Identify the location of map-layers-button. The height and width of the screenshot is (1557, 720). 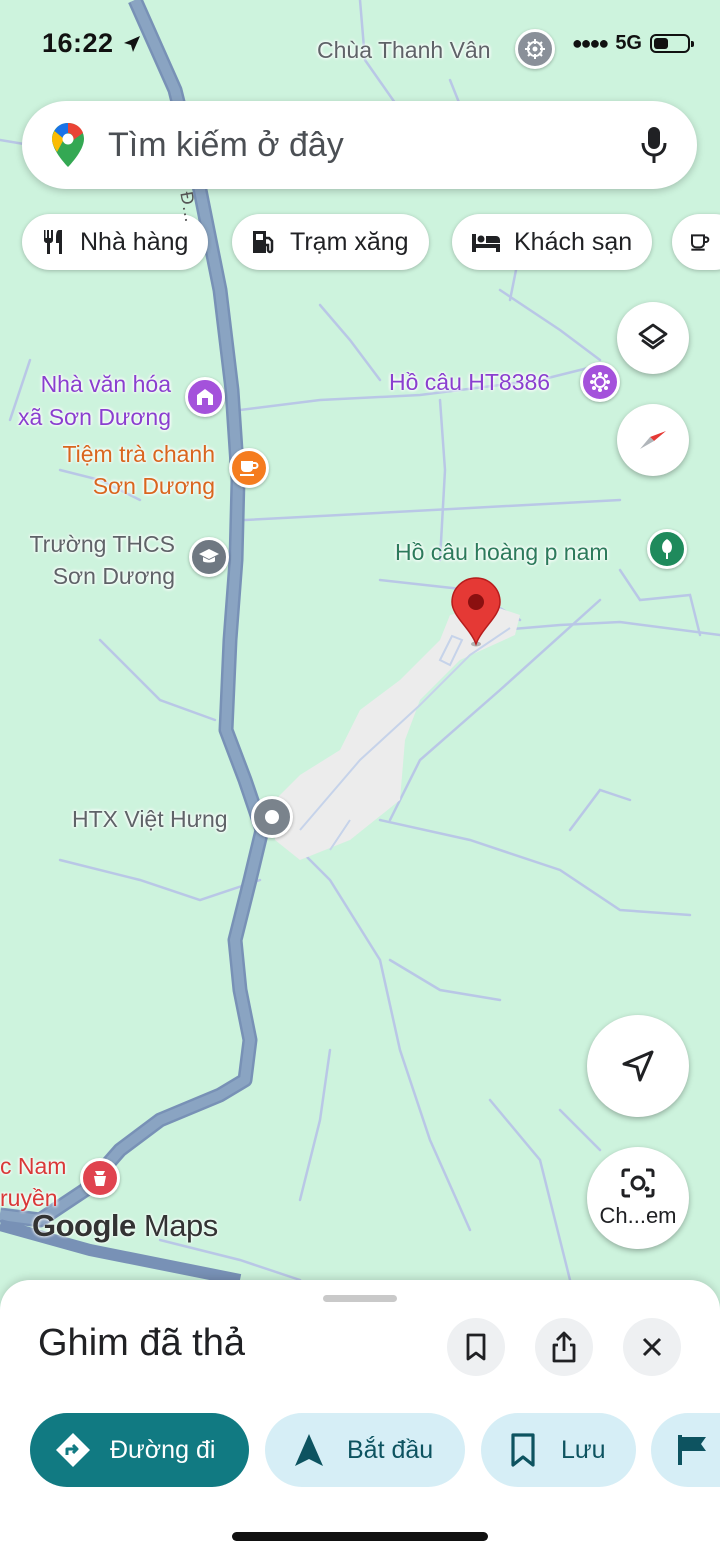
(653, 338).